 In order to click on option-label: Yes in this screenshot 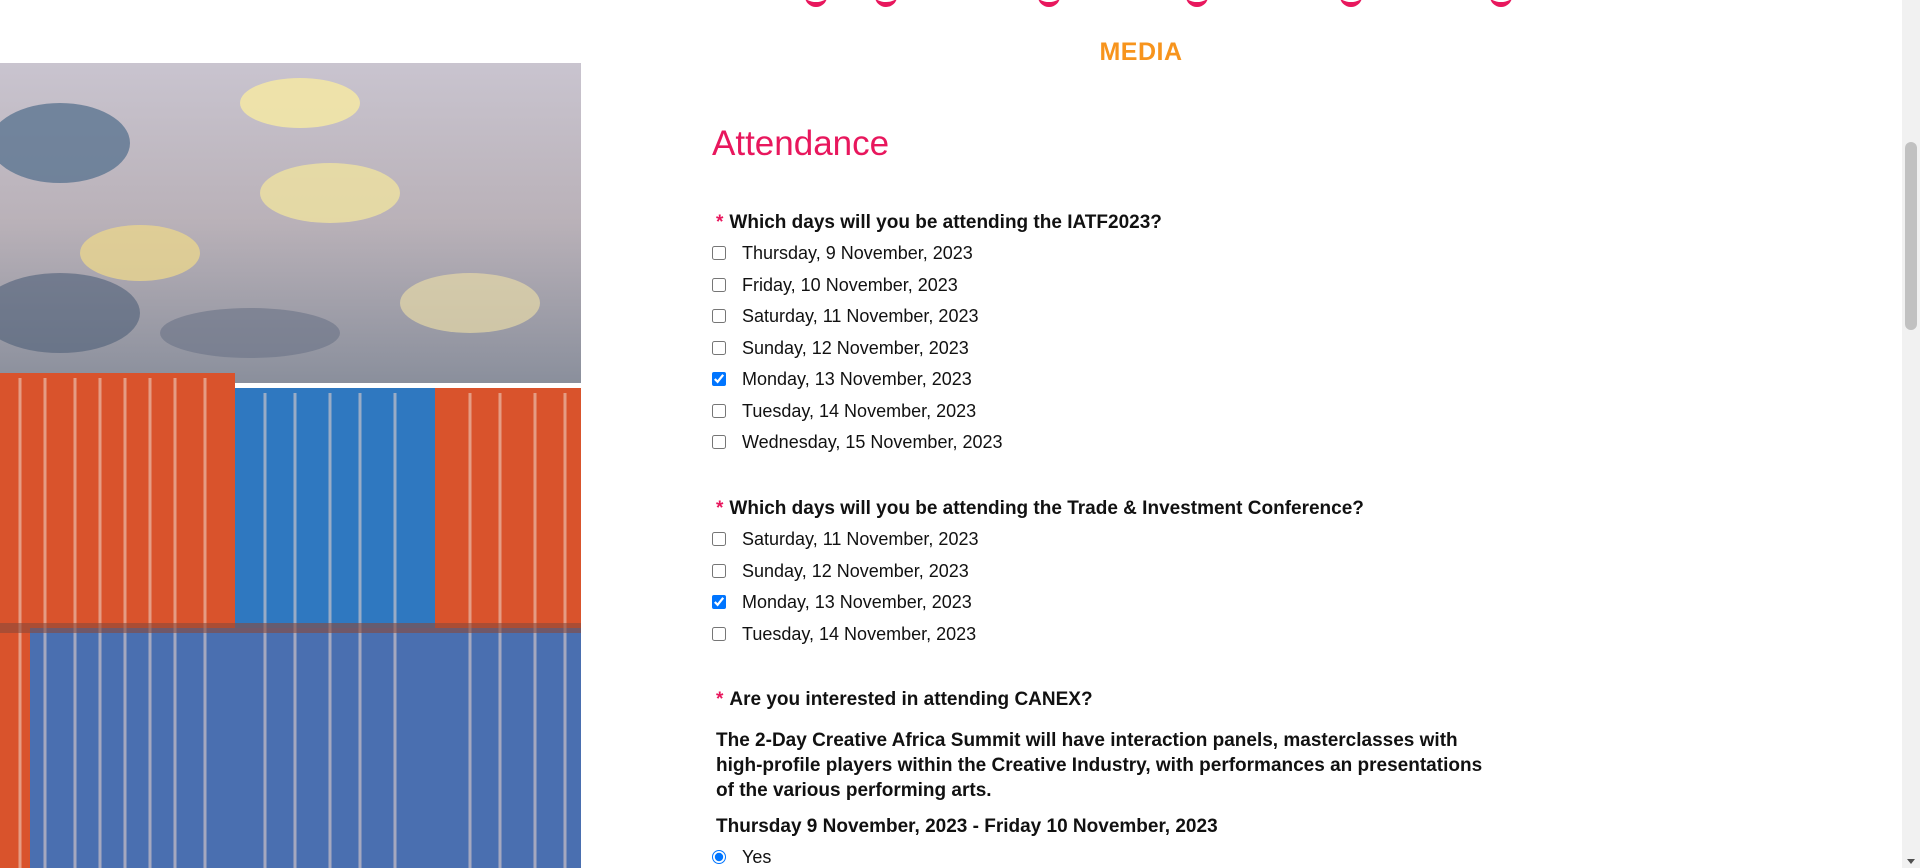, I will do `click(757, 856)`.